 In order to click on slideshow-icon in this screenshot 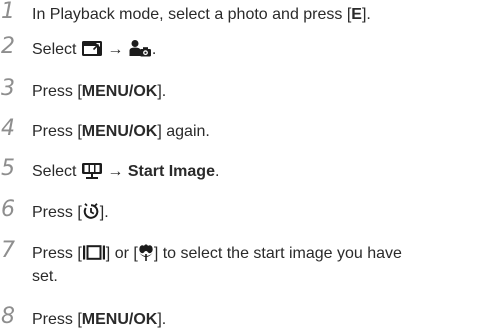, I will do `click(92, 170)`.